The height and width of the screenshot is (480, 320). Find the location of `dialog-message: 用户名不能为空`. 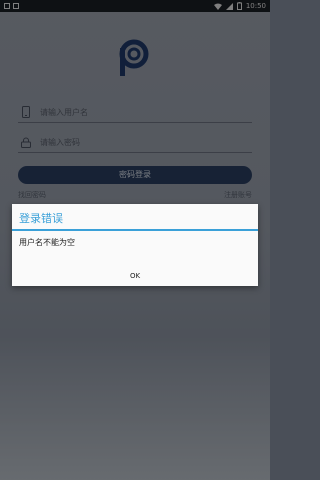

dialog-message: 用户名不能为空 is located at coordinates (47, 242).